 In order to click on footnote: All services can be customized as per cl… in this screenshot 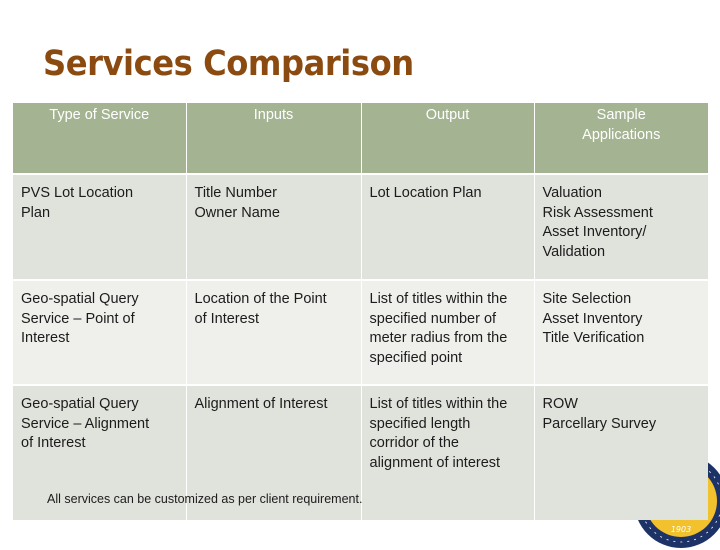, I will do `click(205, 499)`.